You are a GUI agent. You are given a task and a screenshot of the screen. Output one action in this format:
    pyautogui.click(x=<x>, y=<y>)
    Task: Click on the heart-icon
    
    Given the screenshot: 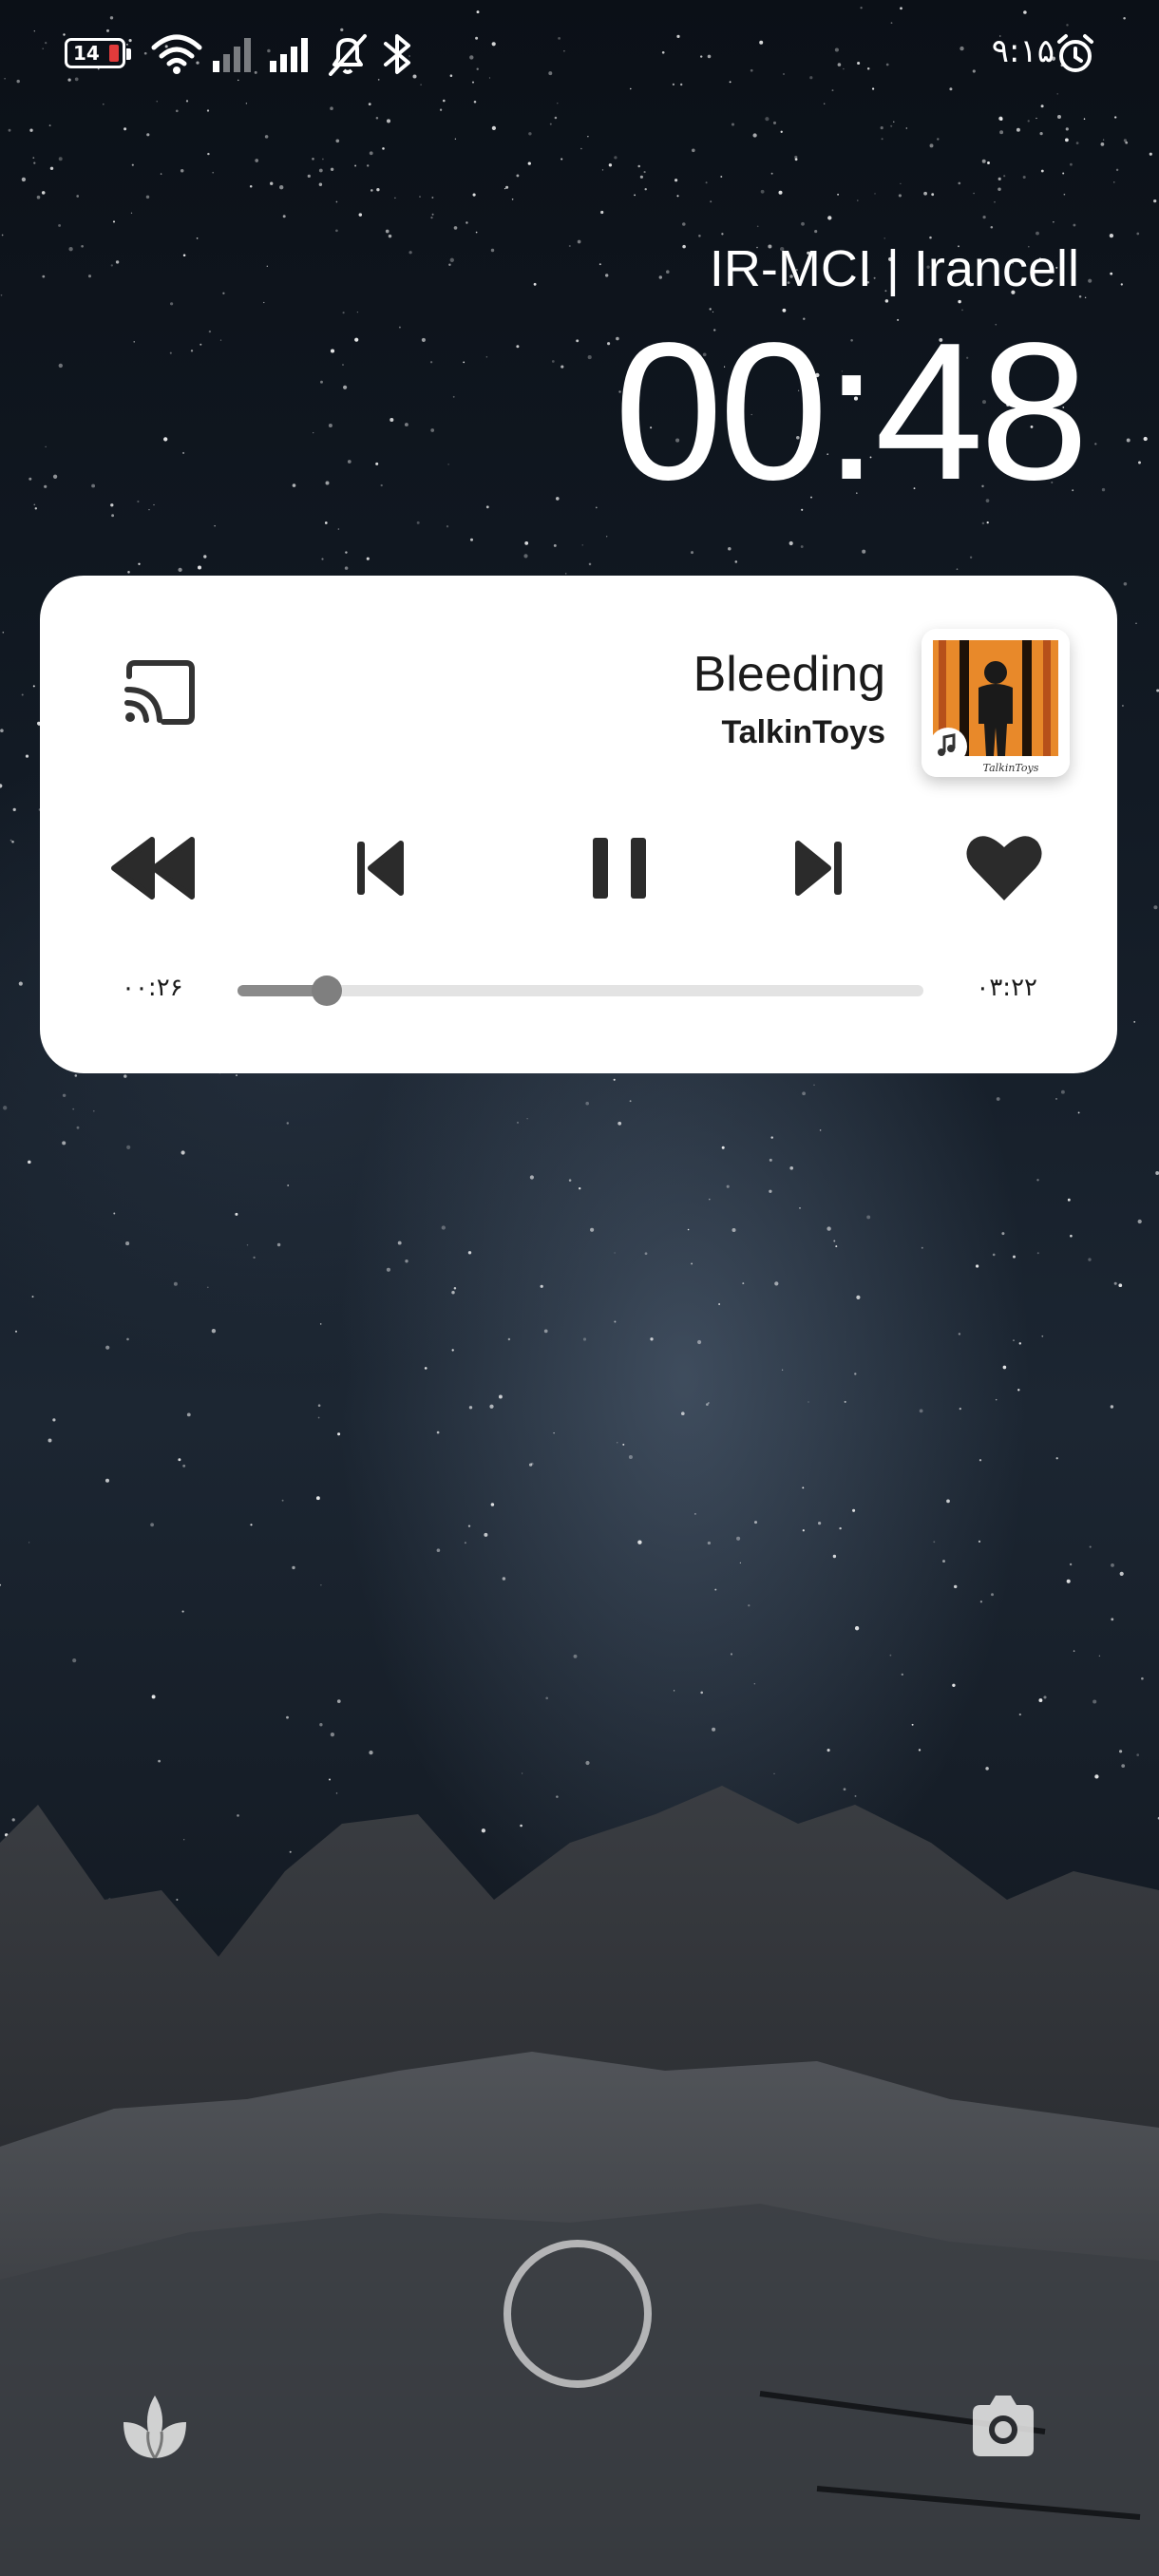 What is the action you would take?
    pyautogui.click(x=1004, y=868)
    